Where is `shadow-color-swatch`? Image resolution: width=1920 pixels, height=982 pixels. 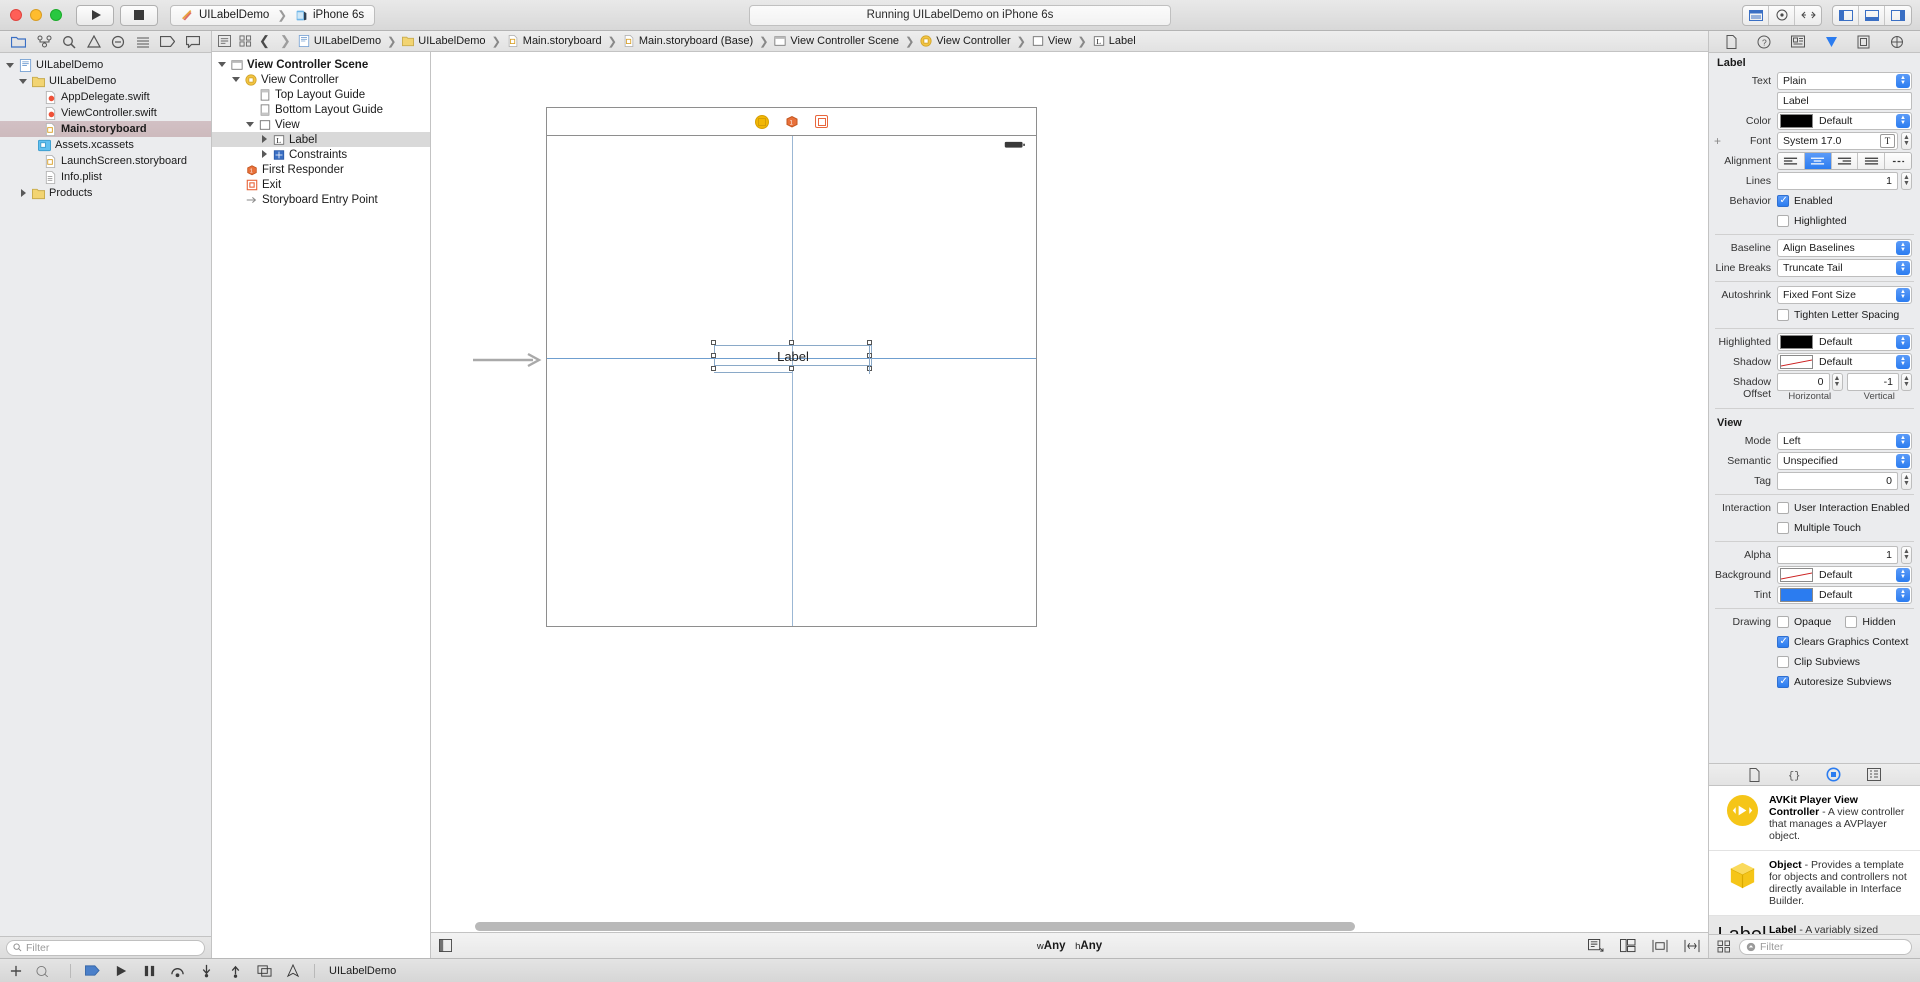 shadow-color-swatch is located at coordinates (1796, 362).